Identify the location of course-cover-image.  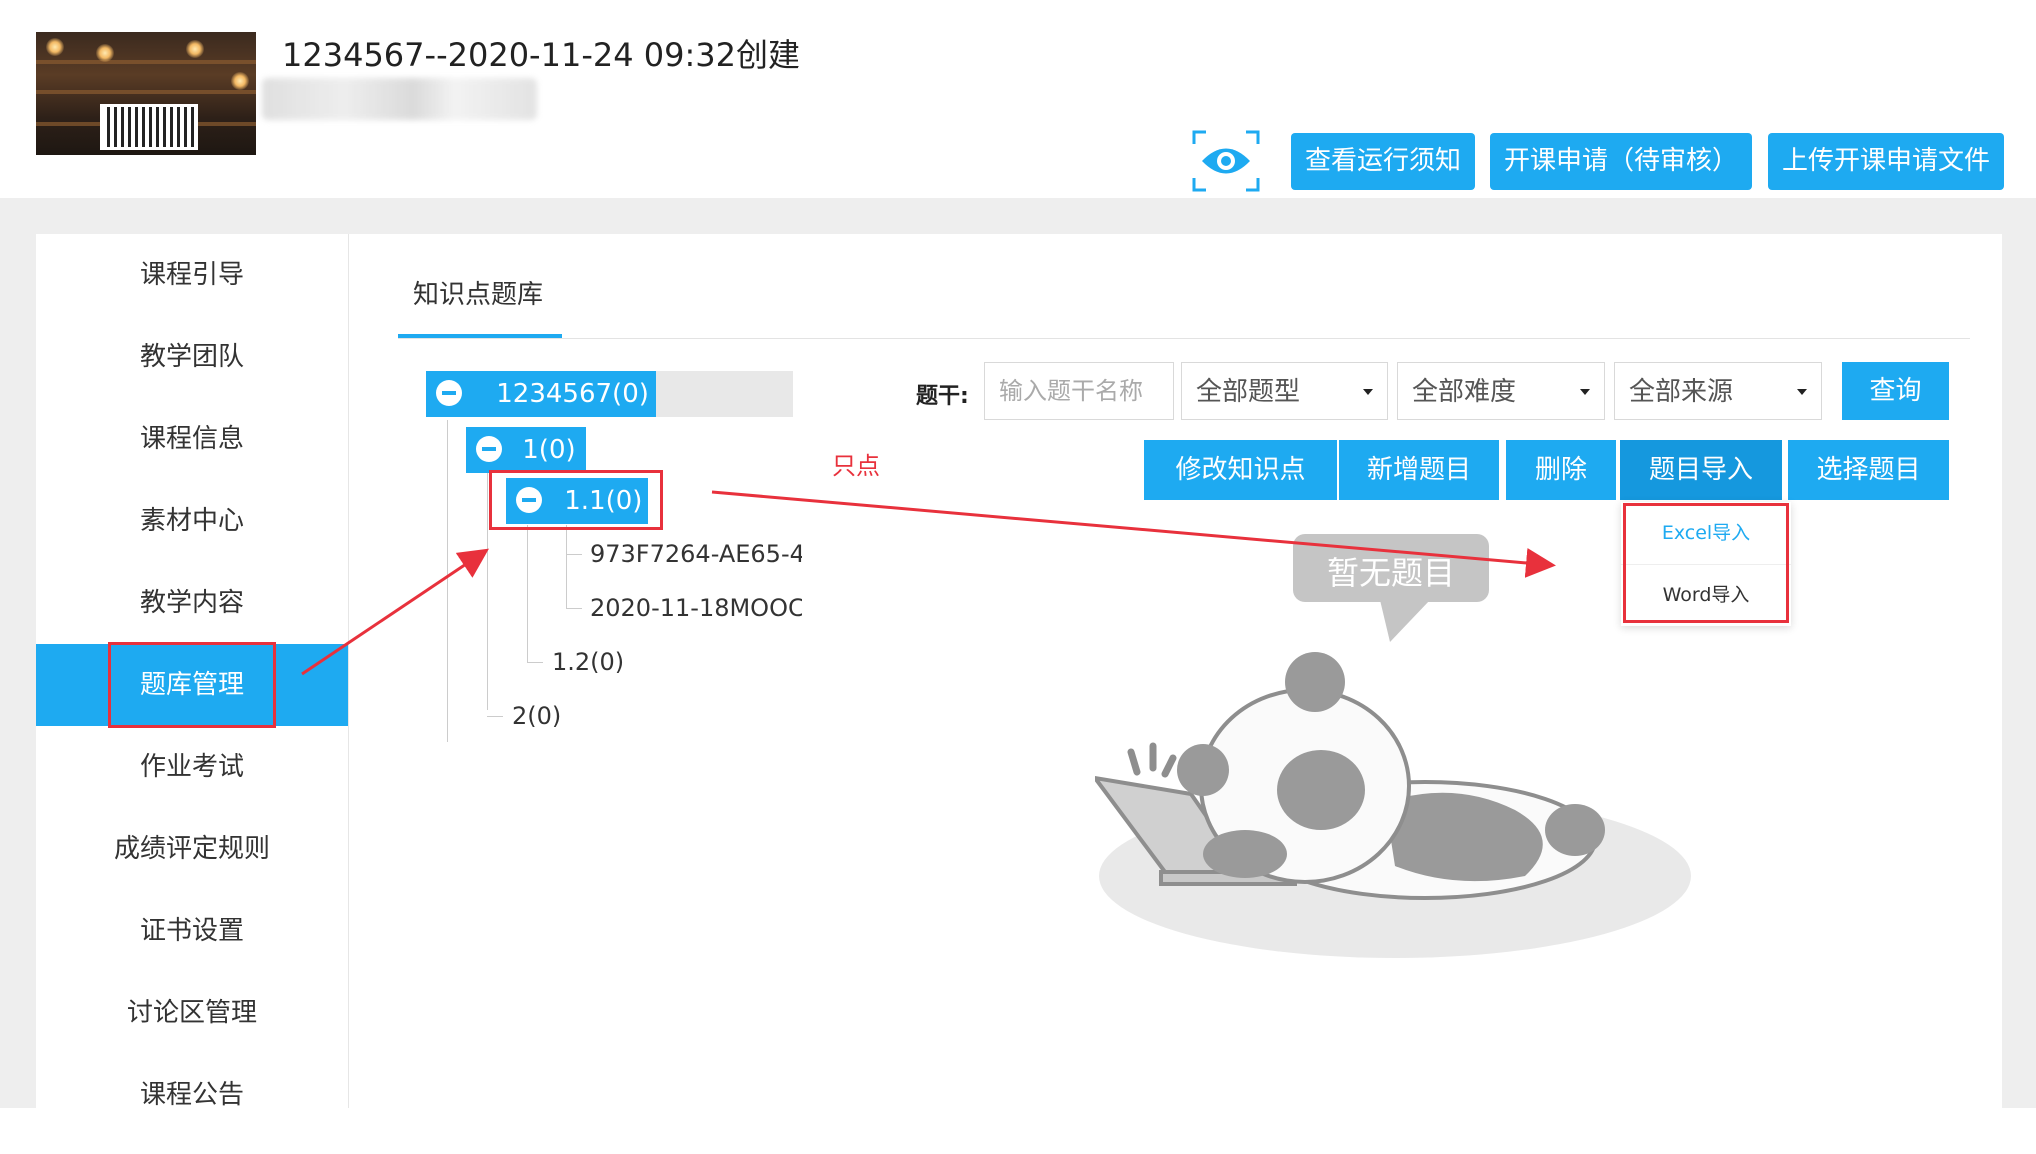
(146, 93).